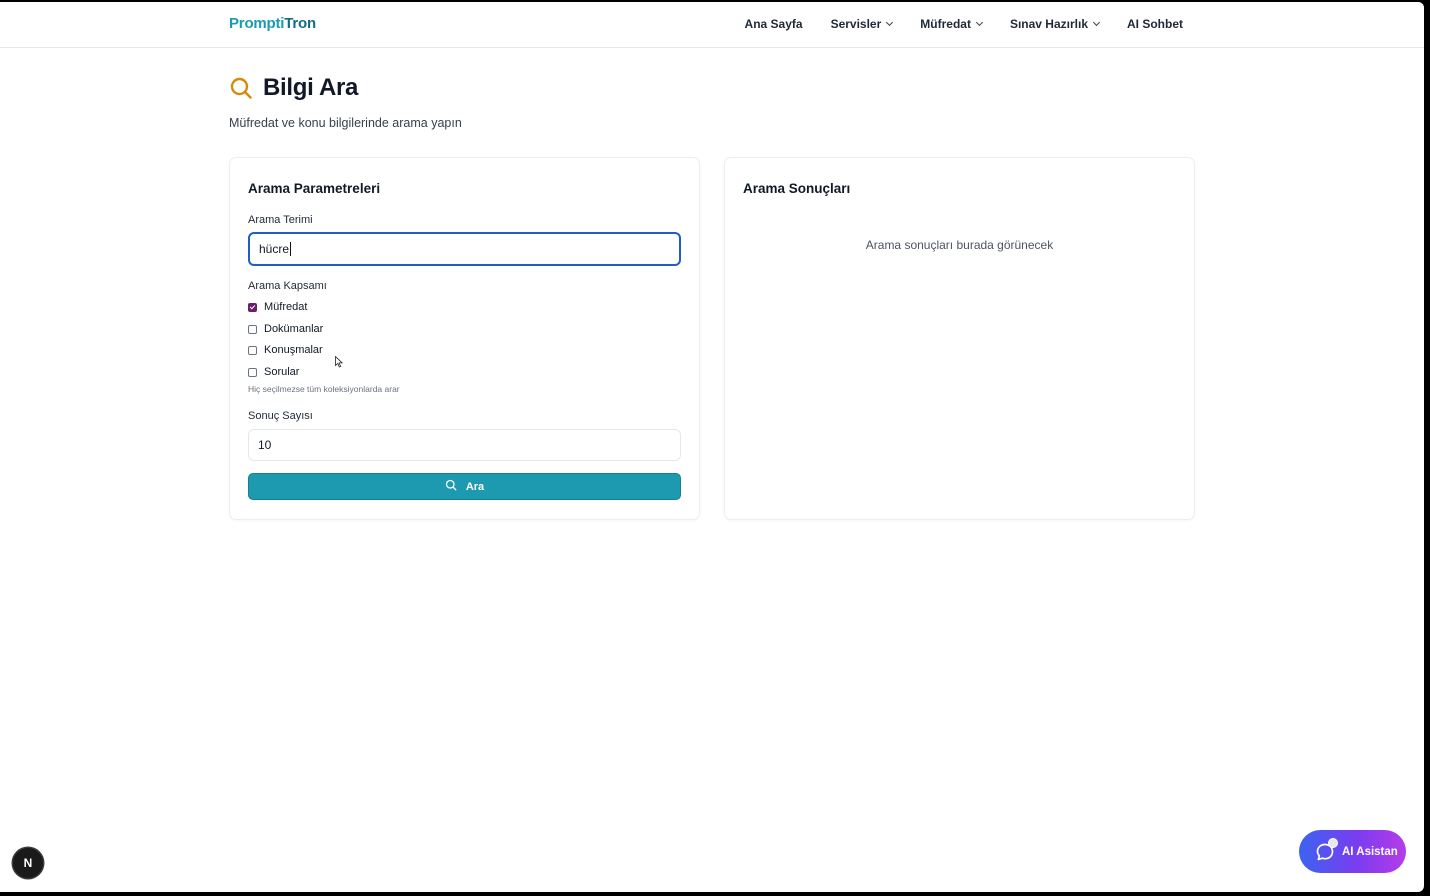  Describe the element at coordinates (1048, 24) in the screenshot. I see `nav-item-label: Sınav Hazırlık` at that location.